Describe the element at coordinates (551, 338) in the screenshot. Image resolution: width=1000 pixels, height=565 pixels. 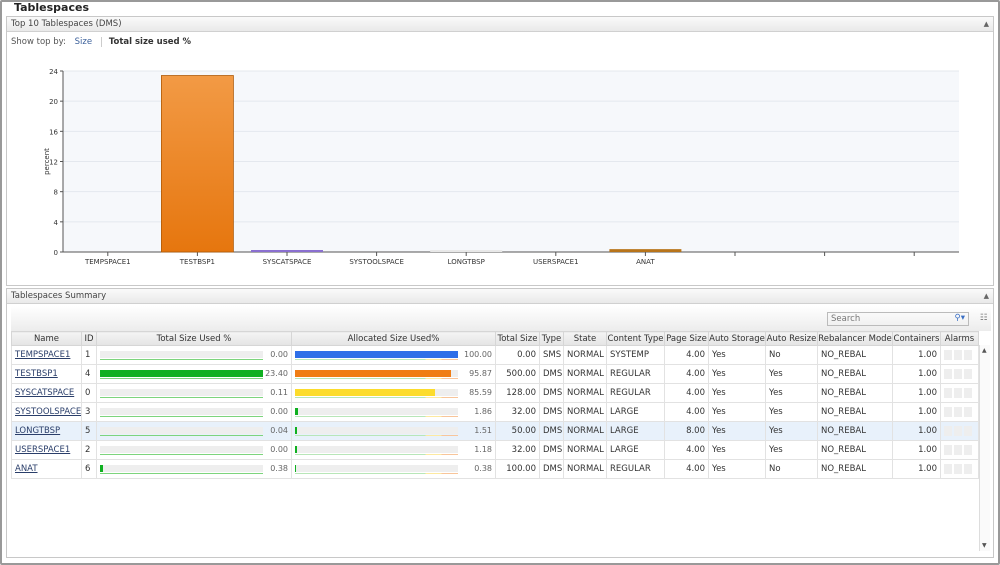
I see `column-header: Type` at that location.